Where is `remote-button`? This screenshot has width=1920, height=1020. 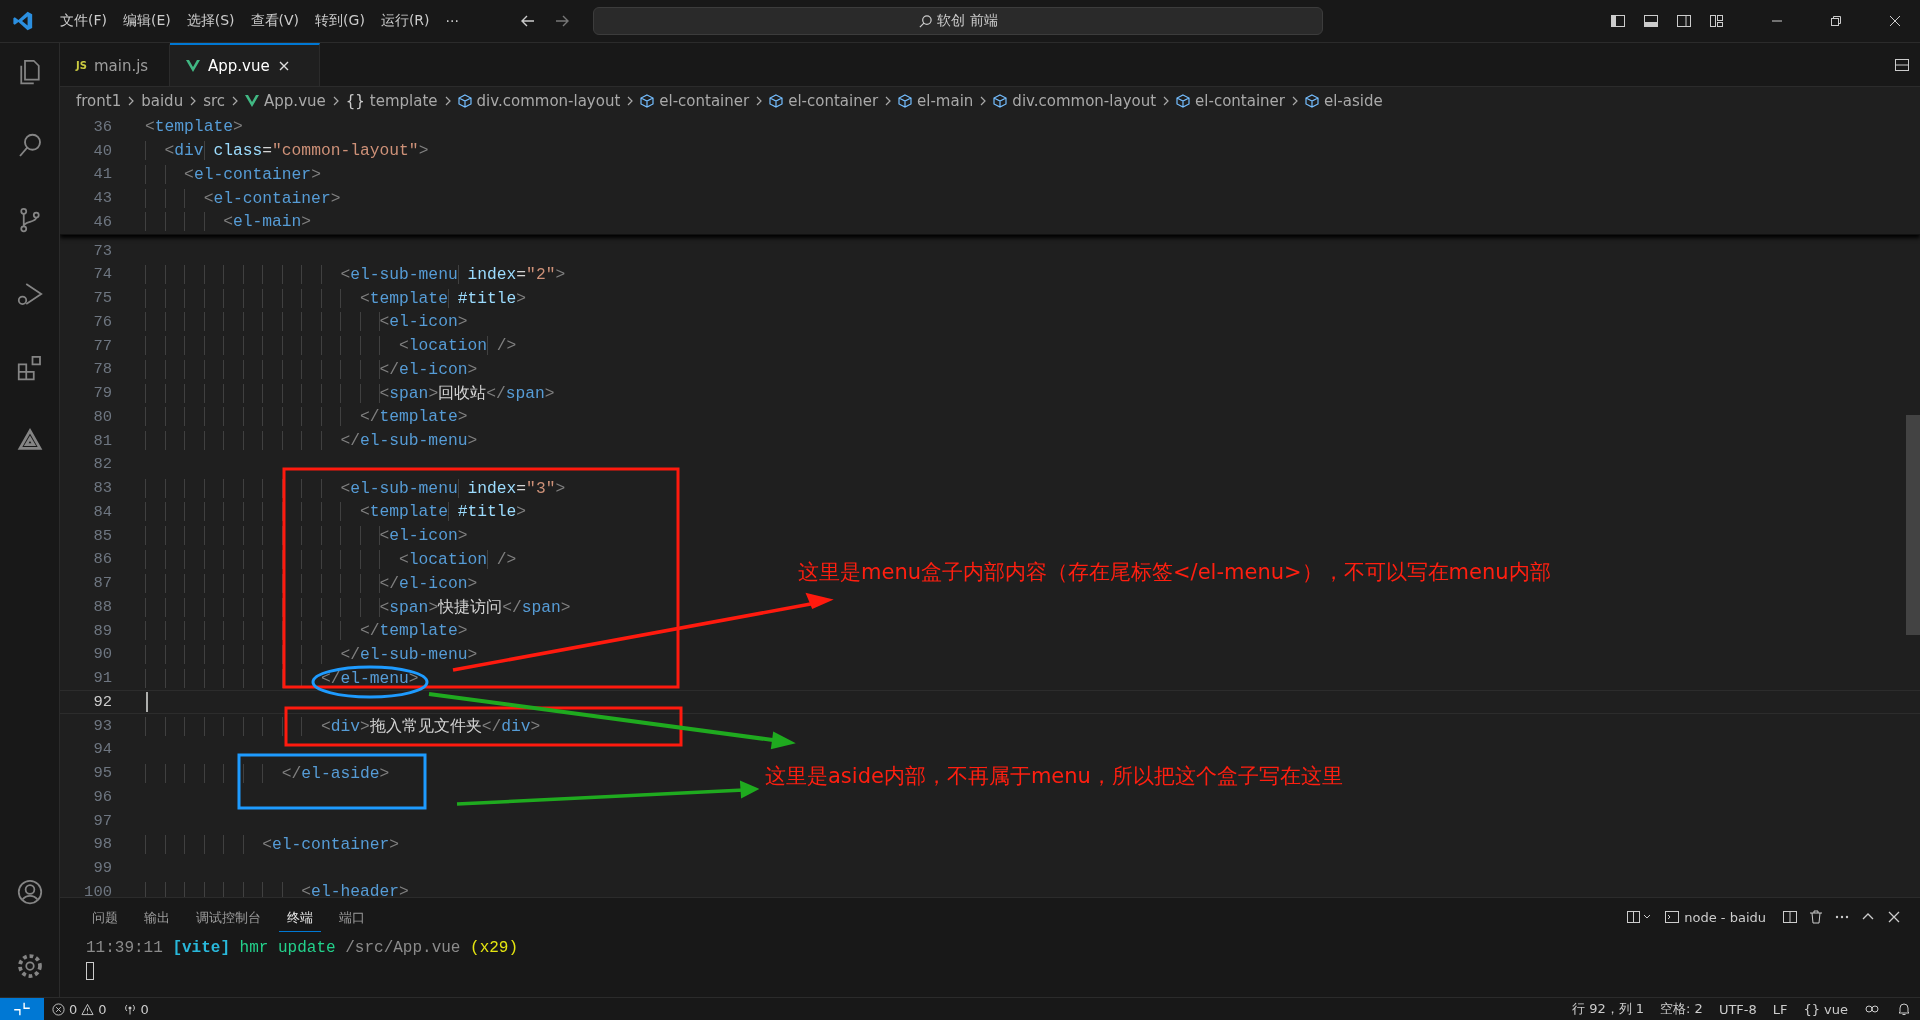
remote-button is located at coordinates (22, 1009).